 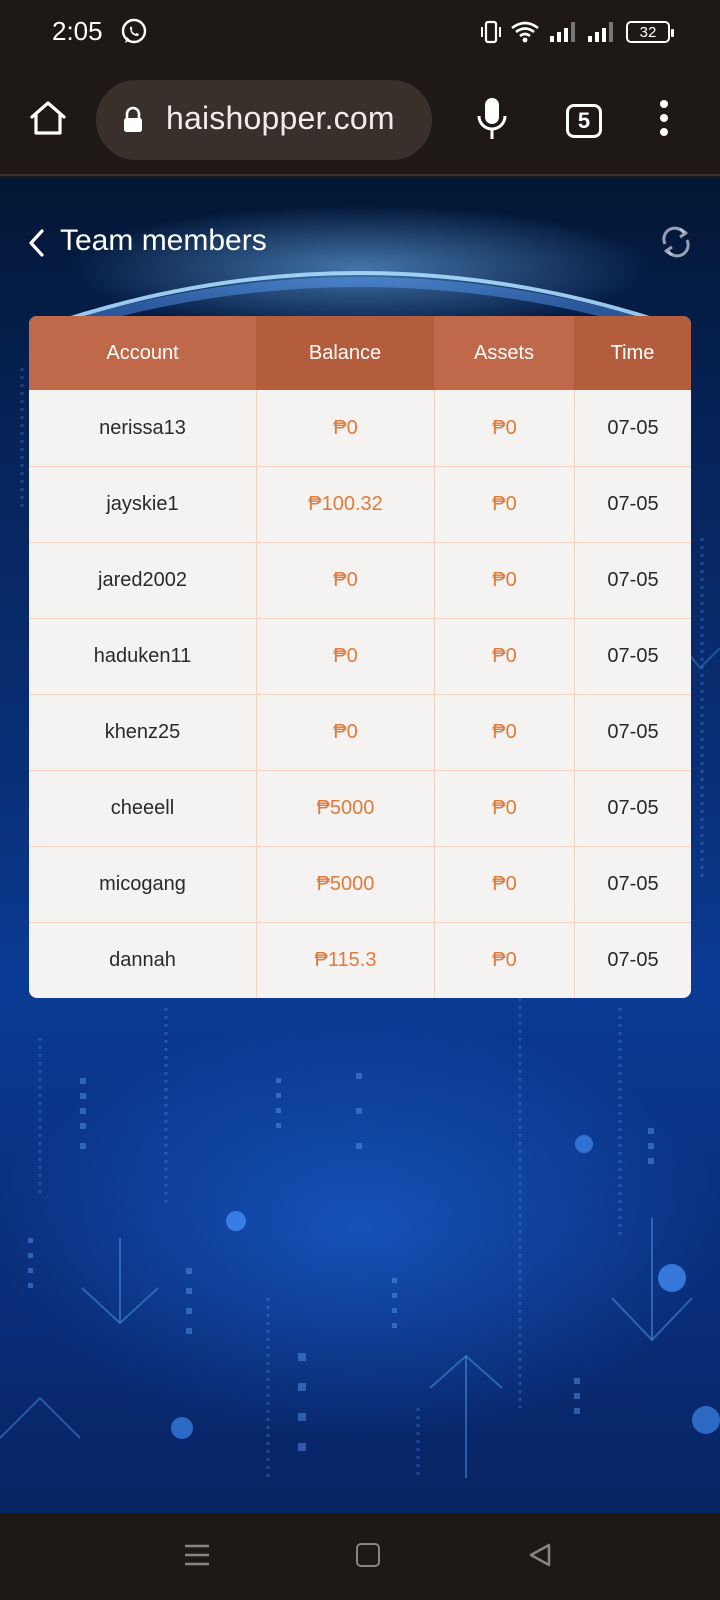 I want to click on balance-cell: ₱115.3, so click(x=345, y=960).